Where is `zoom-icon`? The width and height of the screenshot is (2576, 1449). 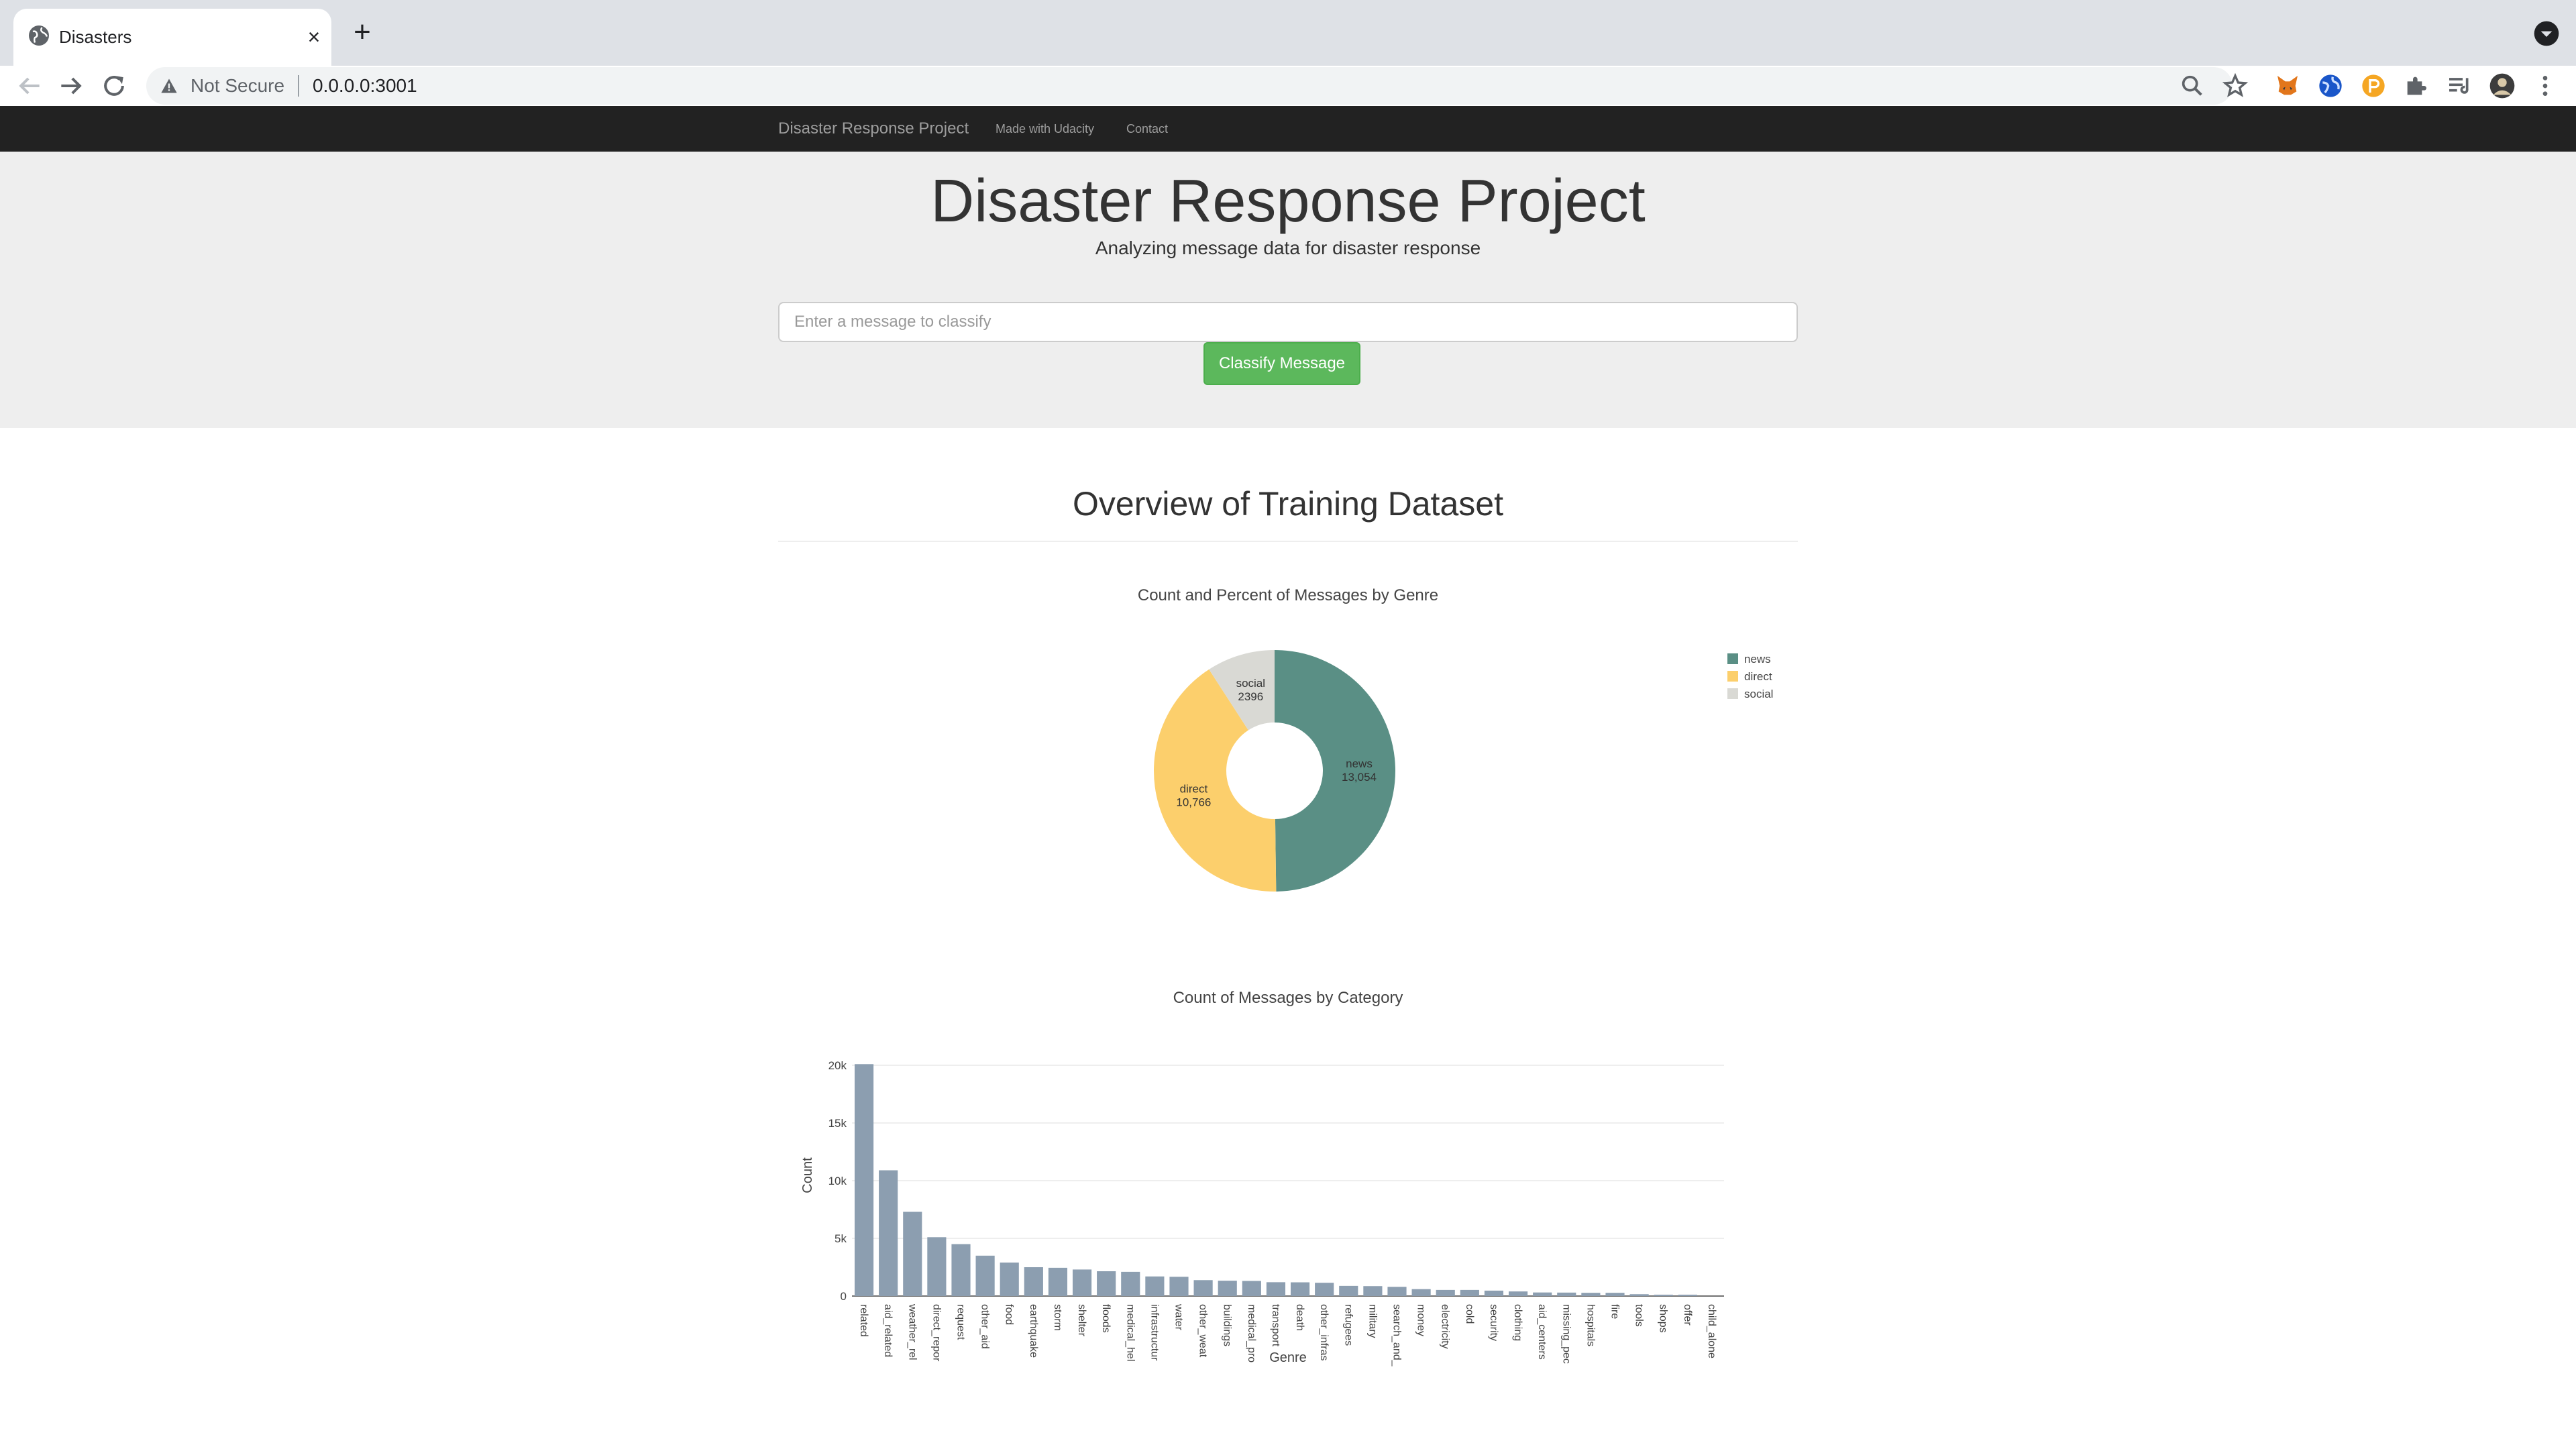 zoom-icon is located at coordinates (2192, 85).